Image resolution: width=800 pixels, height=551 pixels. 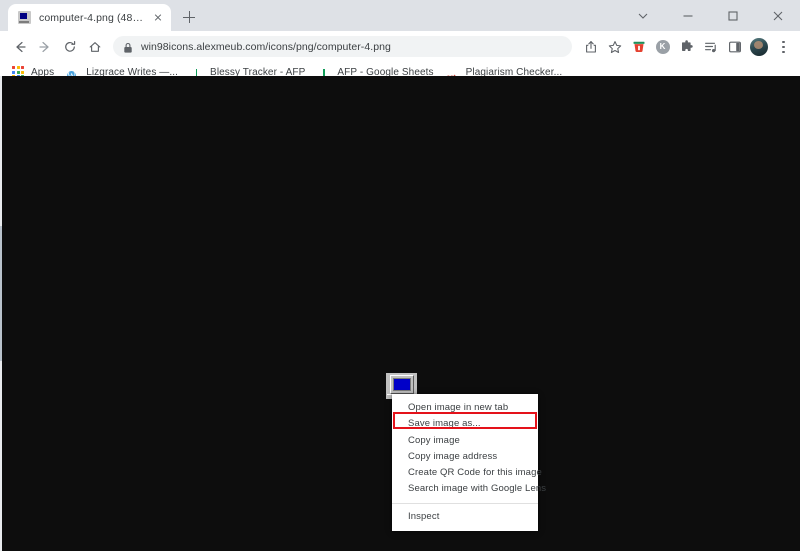 What do you see at coordinates (465, 457) in the screenshot?
I see `menu-item-copy-image-address: Copy image address` at bounding box center [465, 457].